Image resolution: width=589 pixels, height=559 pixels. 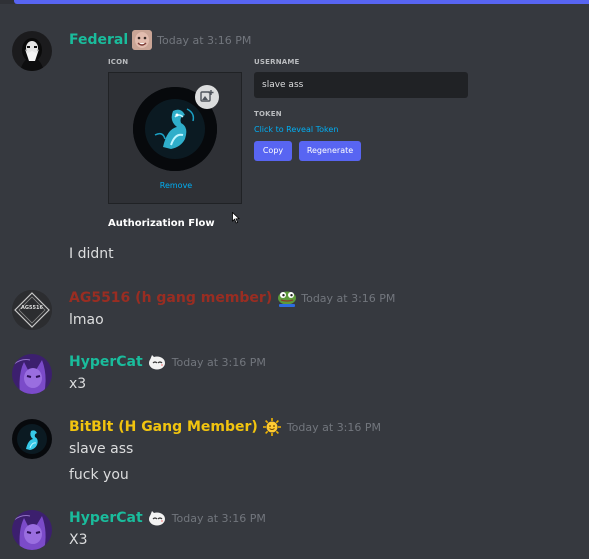 I want to click on message-text: slave ass, so click(x=101, y=449).